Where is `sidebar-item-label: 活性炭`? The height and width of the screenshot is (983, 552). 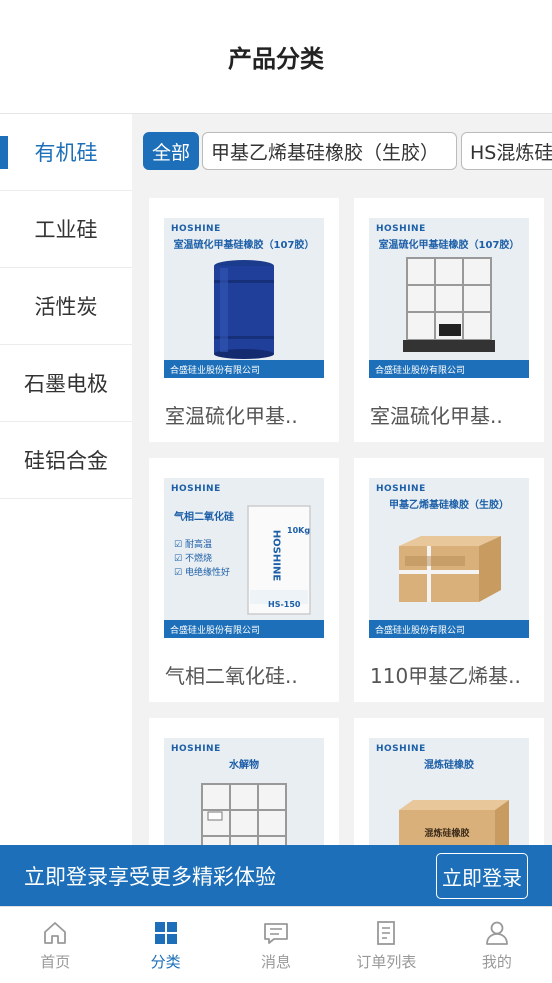 sidebar-item-label: 活性炭 is located at coordinates (66, 307).